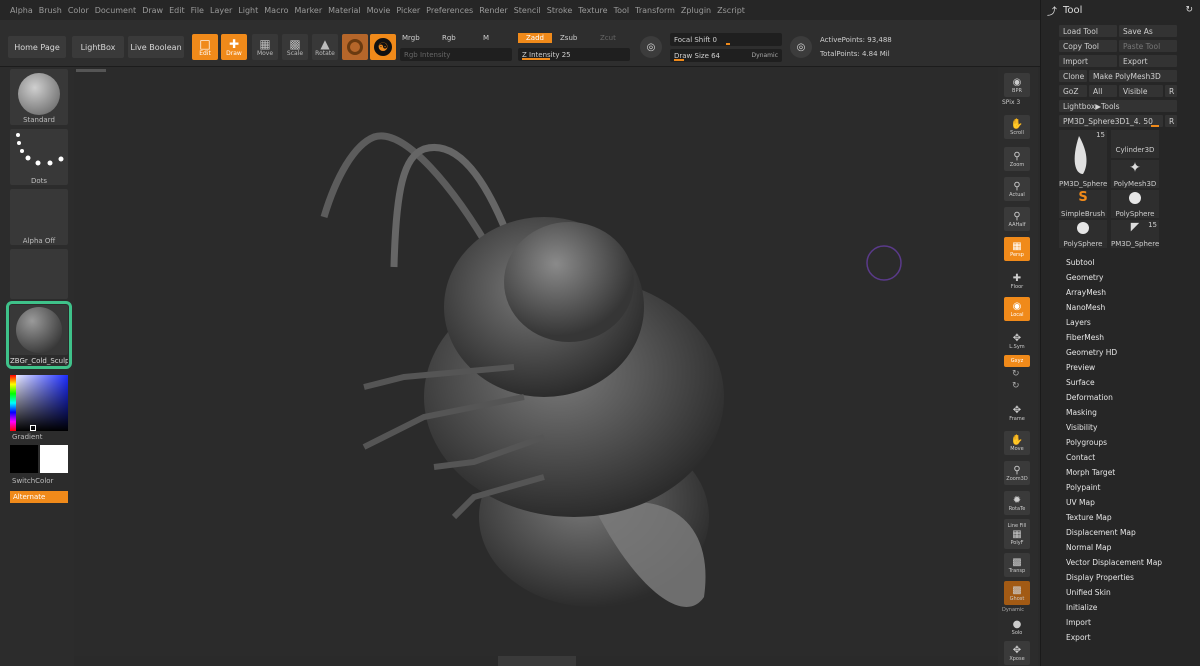  Describe the element at coordinates (1017, 627) in the screenshot. I see `solo-button: ● Solo` at that location.